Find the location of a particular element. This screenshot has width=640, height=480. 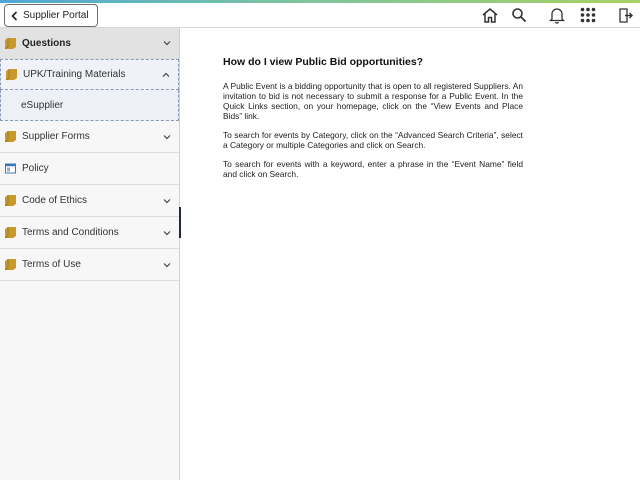

sidebar-item-terms-of-use: Terms of Use is located at coordinates (89, 265).